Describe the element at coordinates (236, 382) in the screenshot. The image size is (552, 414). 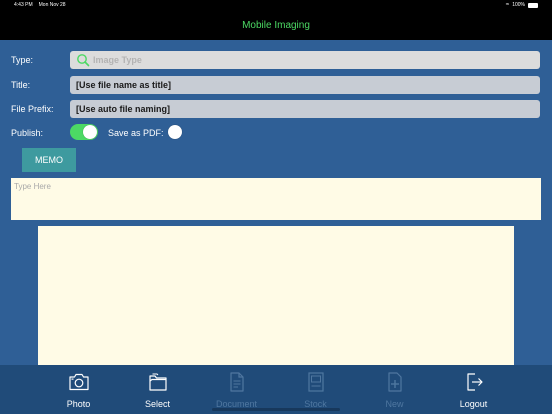
I see `document-icon` at that location.